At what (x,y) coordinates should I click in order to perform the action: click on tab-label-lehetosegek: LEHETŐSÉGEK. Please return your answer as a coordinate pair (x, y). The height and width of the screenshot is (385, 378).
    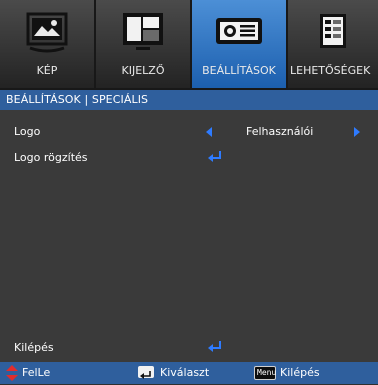
    Looking at the image, I should click on (330, 70).